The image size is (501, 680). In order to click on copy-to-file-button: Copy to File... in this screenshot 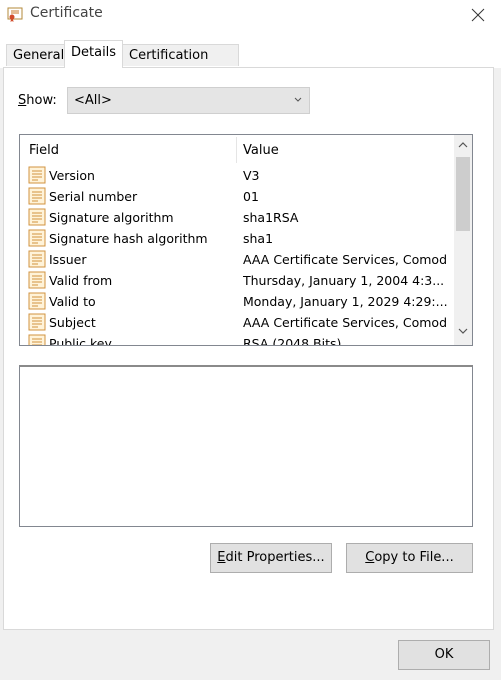, I will do `click(409, 558)`.